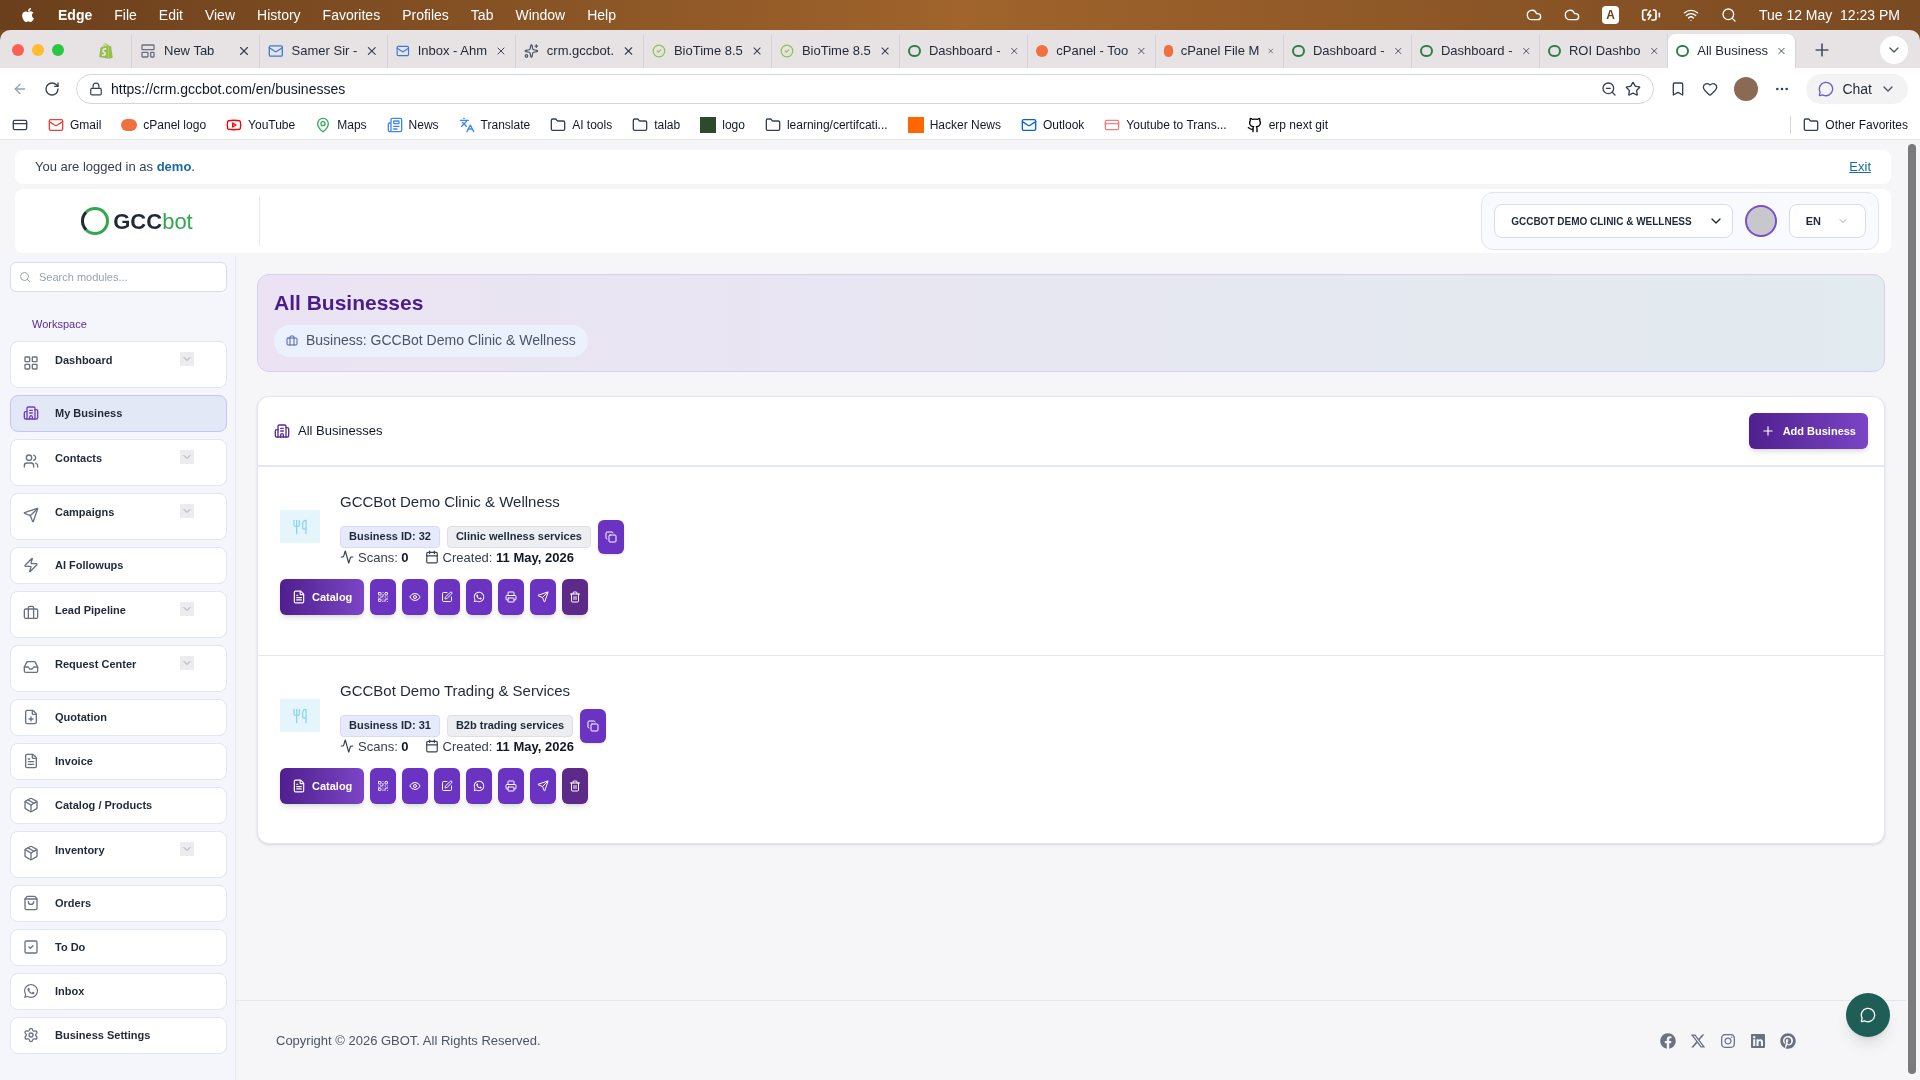  Describe the element at coordinates (90, 565) in the screenshot. I see `sidebar-item-label: AI Followups` at that location.